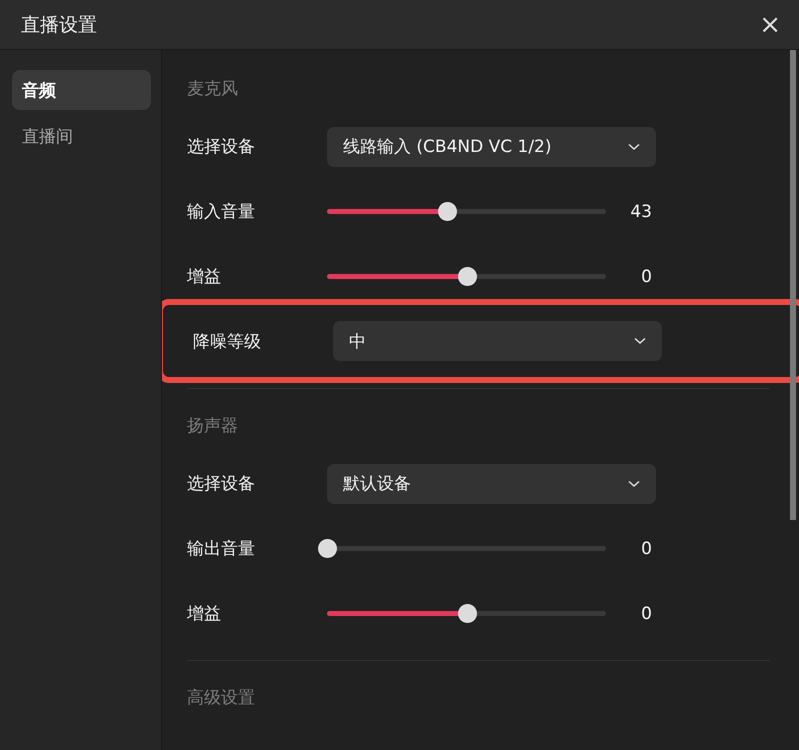 This screenshot has height=750, width=799. What do you see at coordinates (793, 285) in the screenshot?
I see `scrollbar` at bounding box center [793, 285].